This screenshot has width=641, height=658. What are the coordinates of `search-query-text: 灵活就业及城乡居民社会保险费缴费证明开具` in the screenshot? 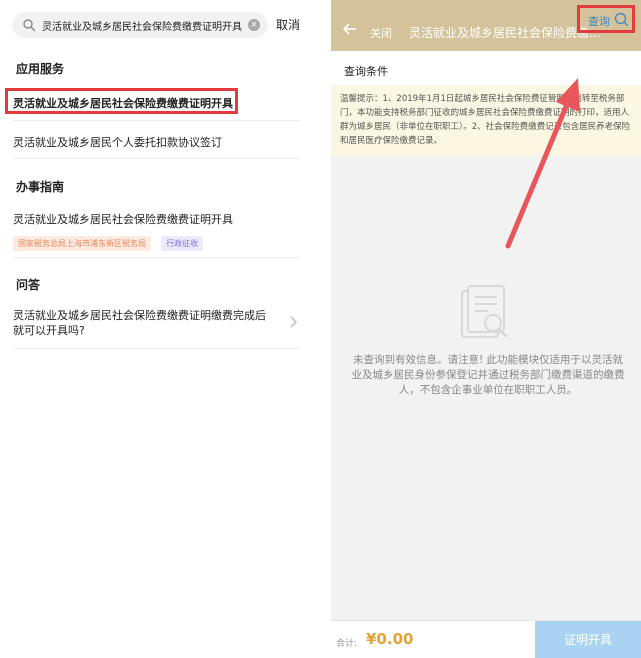 It's located at (142, 27).